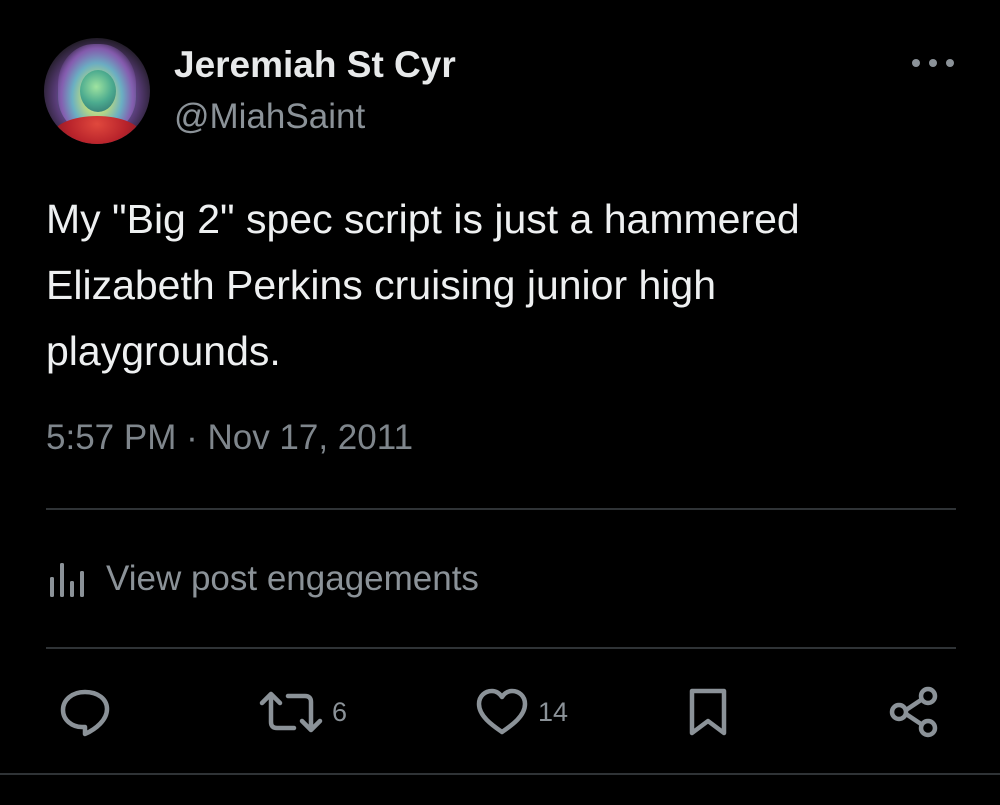  Describe the element at coordinates (67, 580) in the screenshot. I see `bar-chart-icon` at that location.